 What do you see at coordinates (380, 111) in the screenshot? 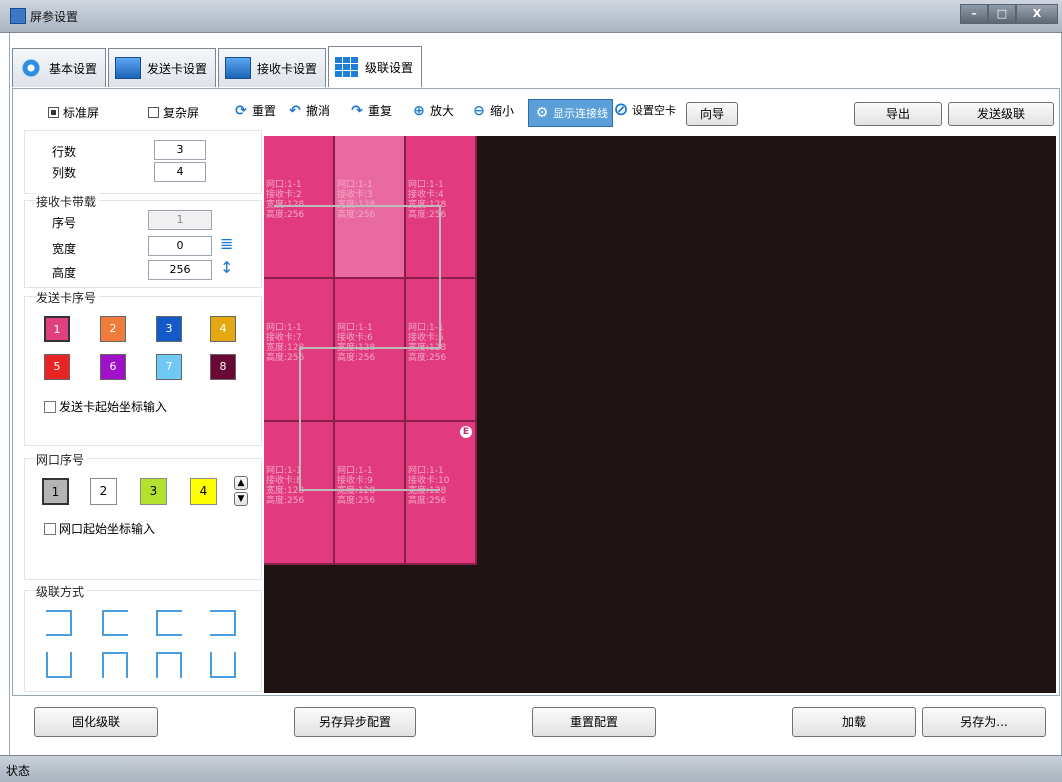
I see `tool-label: 重复` at bounding box center [380, 111].